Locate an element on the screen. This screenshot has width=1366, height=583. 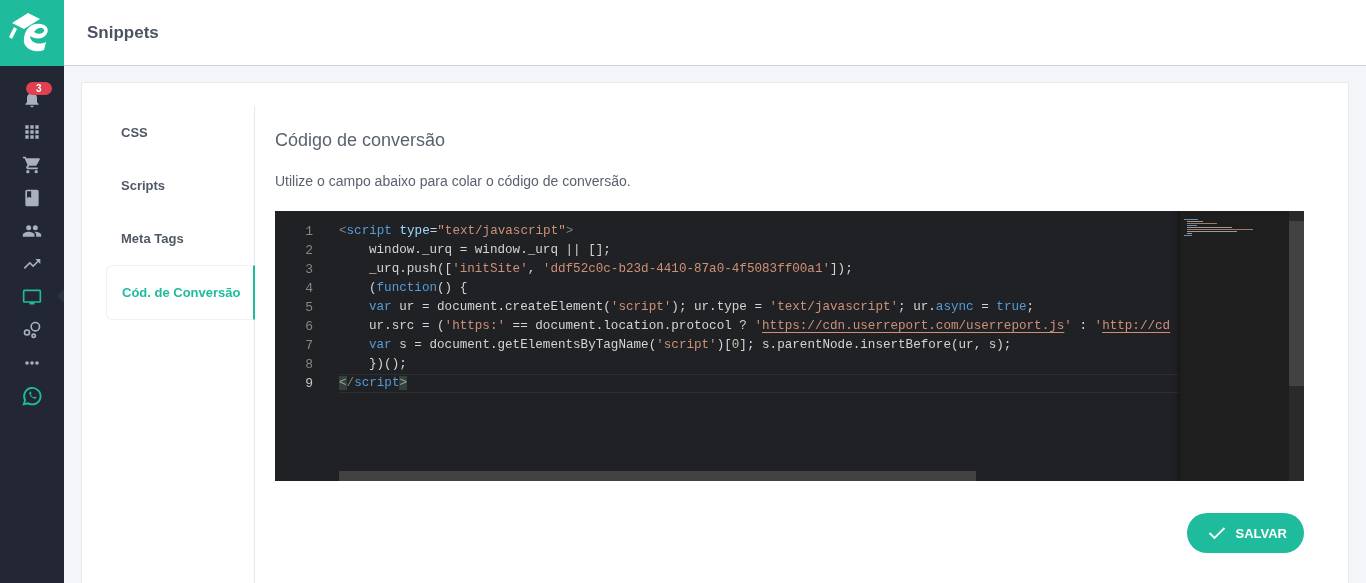
circles-icon is located at coordinates (32, 329).